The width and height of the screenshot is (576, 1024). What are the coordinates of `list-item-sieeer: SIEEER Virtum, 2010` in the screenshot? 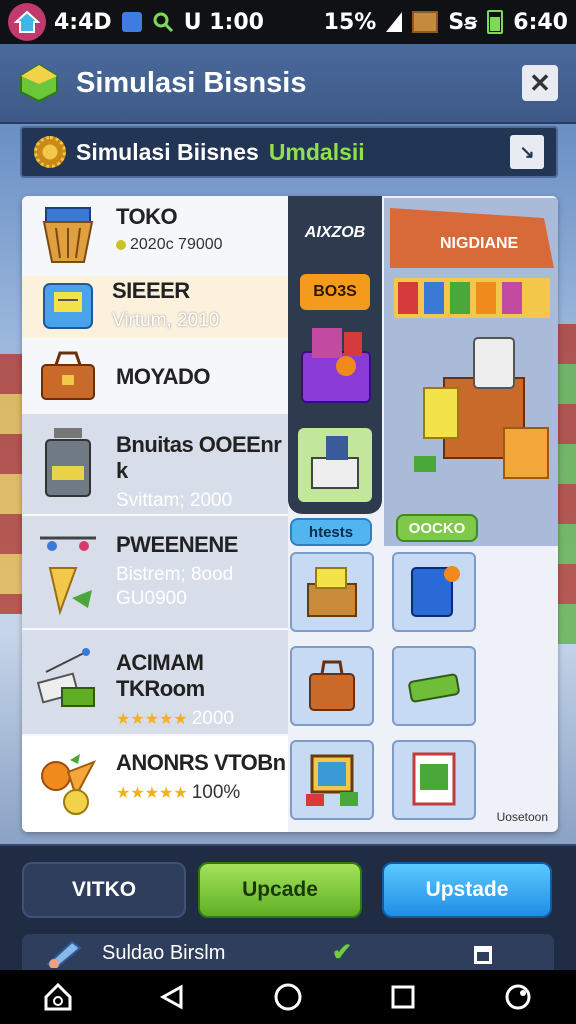 It's located at (155, 307).